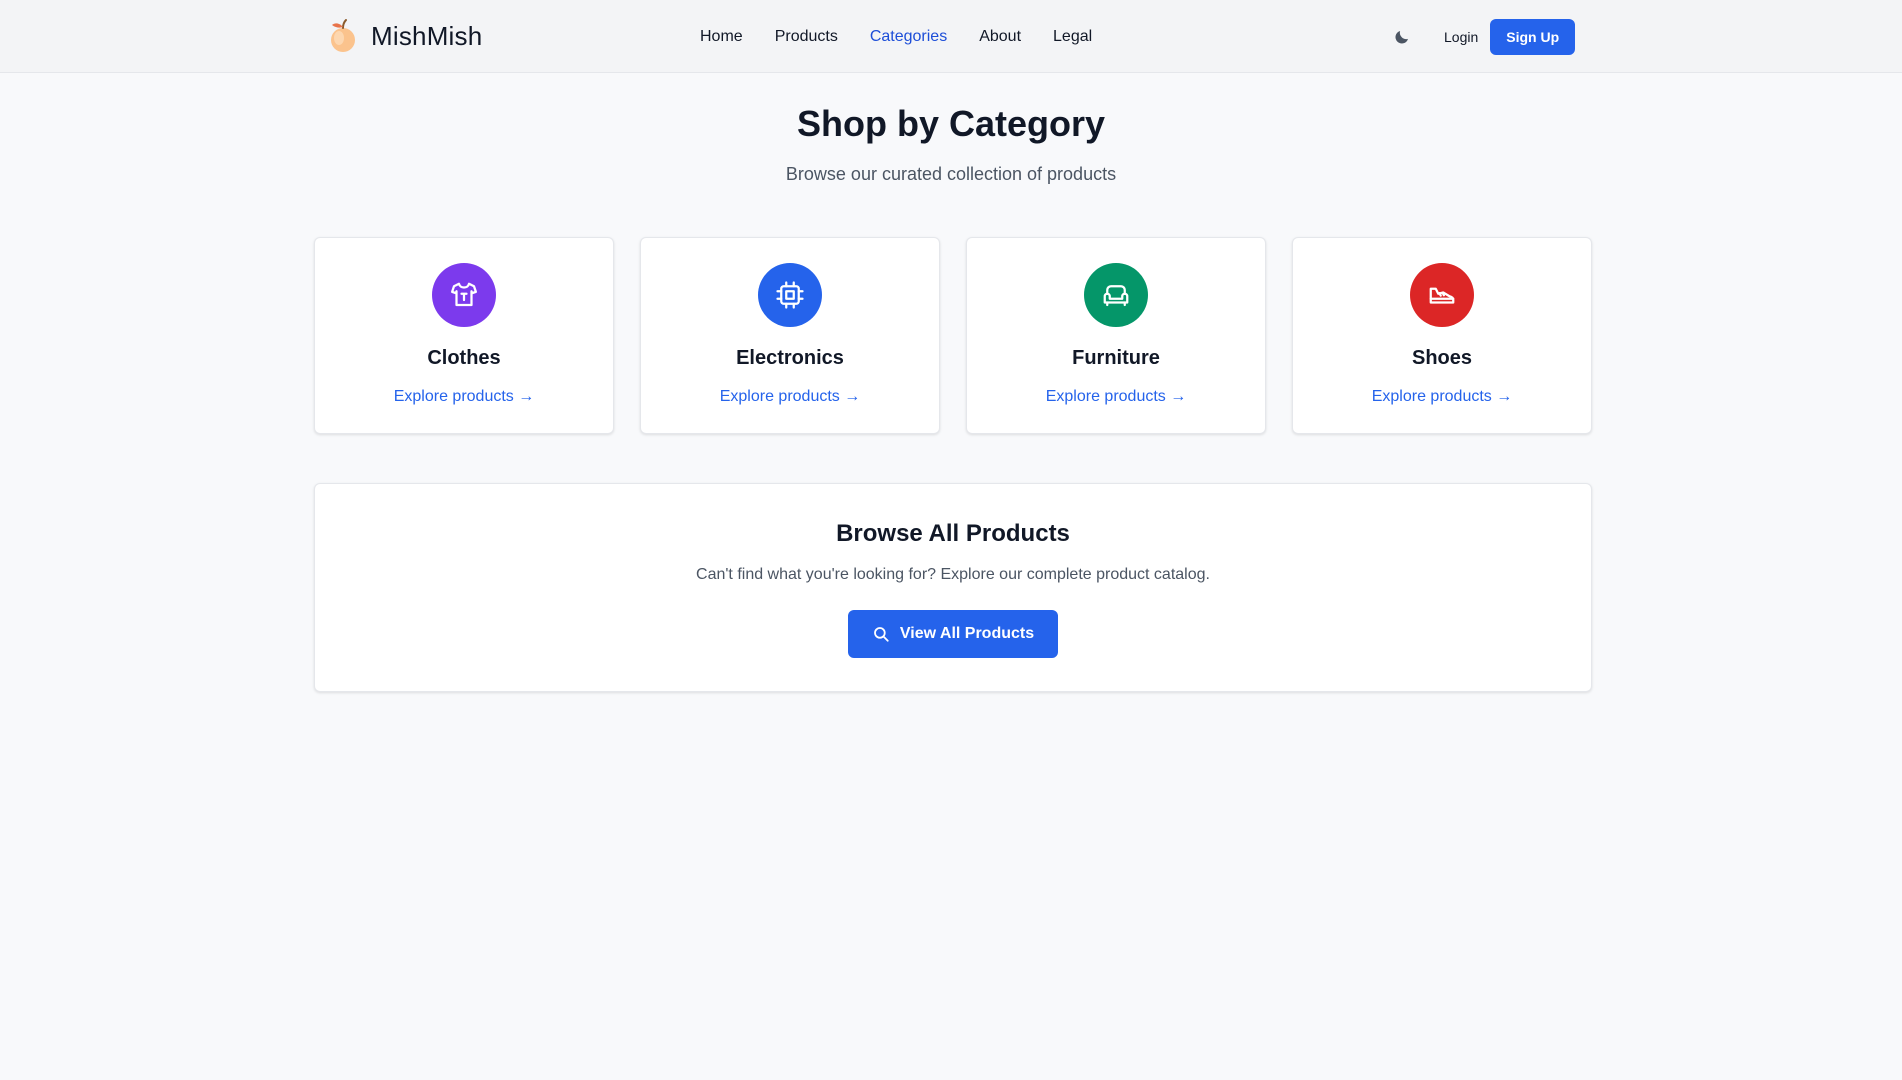 The width and height of the screenshot is (1902, 1080). I want to click on category-title: Clothes, so click(464, 358).